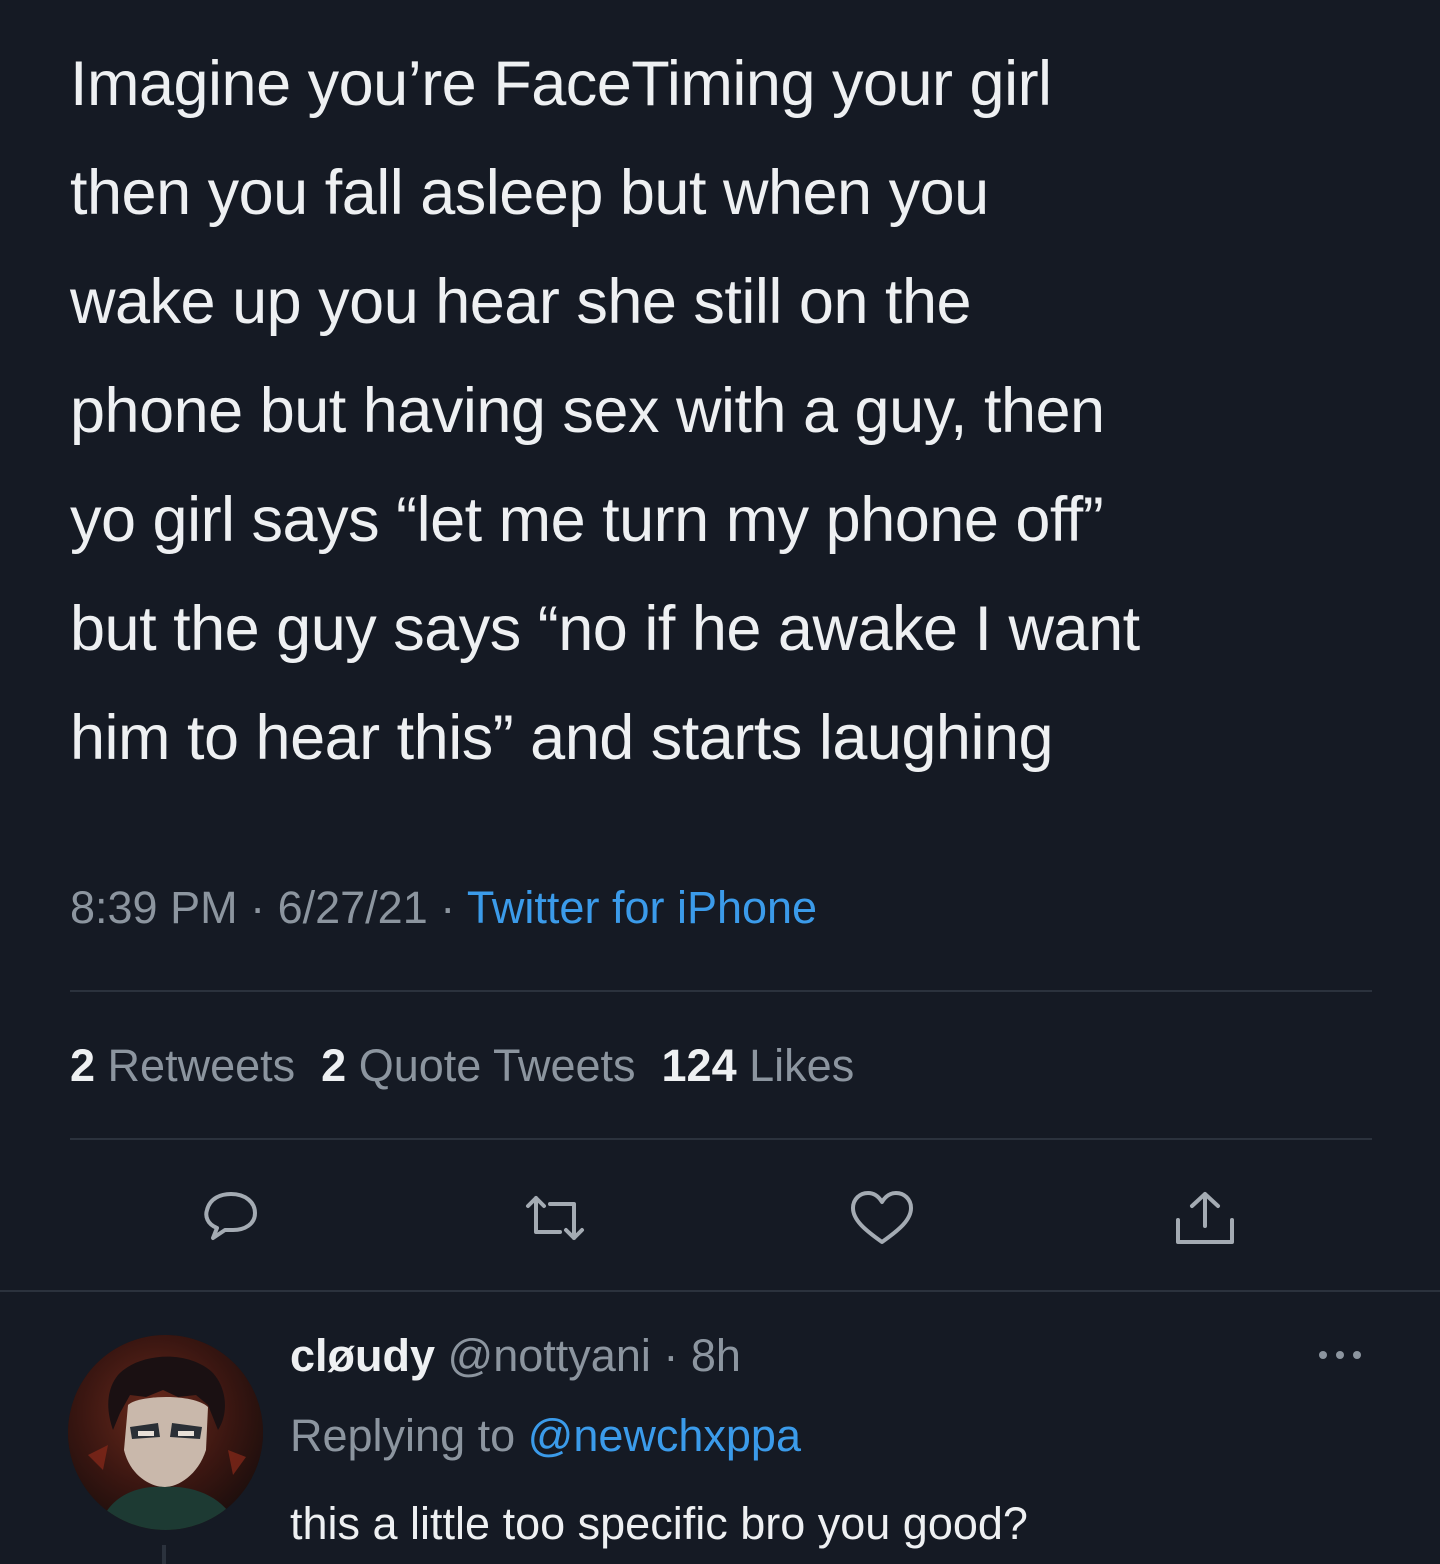 The height and width of the screenshot is (1564, 1440). I want to click on tweet-meta: 8:39 PM · 6/27/21 · Twitter for iPhone, so click(443, 908).